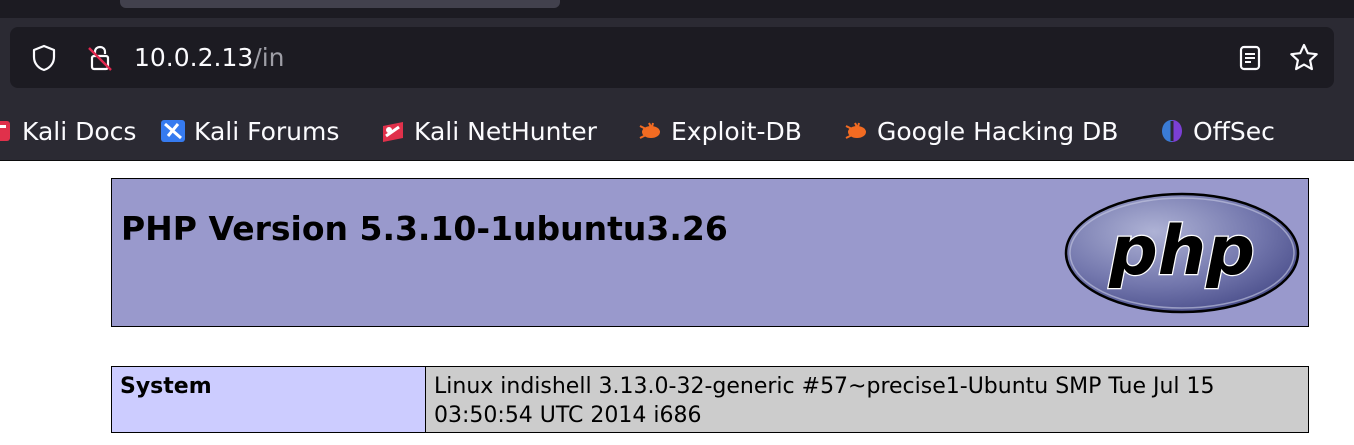 The width and height of the screenshot is (1354, 445). I want to click on bookmark-label: Exploit-DB, so click(736, 131).